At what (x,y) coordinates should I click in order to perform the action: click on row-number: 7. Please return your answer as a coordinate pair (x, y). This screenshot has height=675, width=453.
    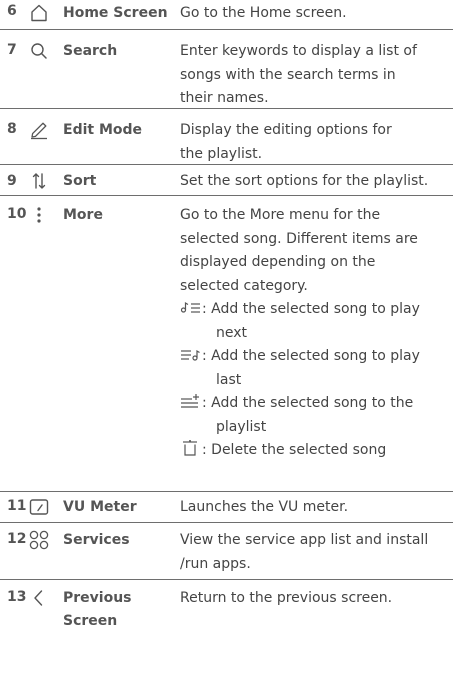
    Looking at the image, I should click on (12, 50).